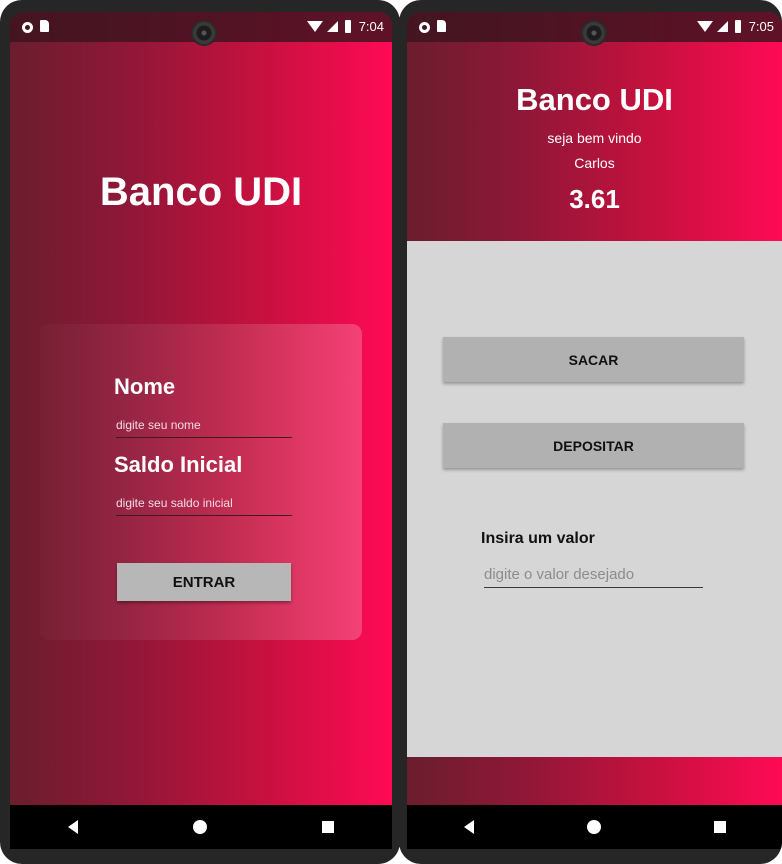  Describe the element at coordinates (204, 503) in the screenshot. I see `initial-balance-input` at that location.